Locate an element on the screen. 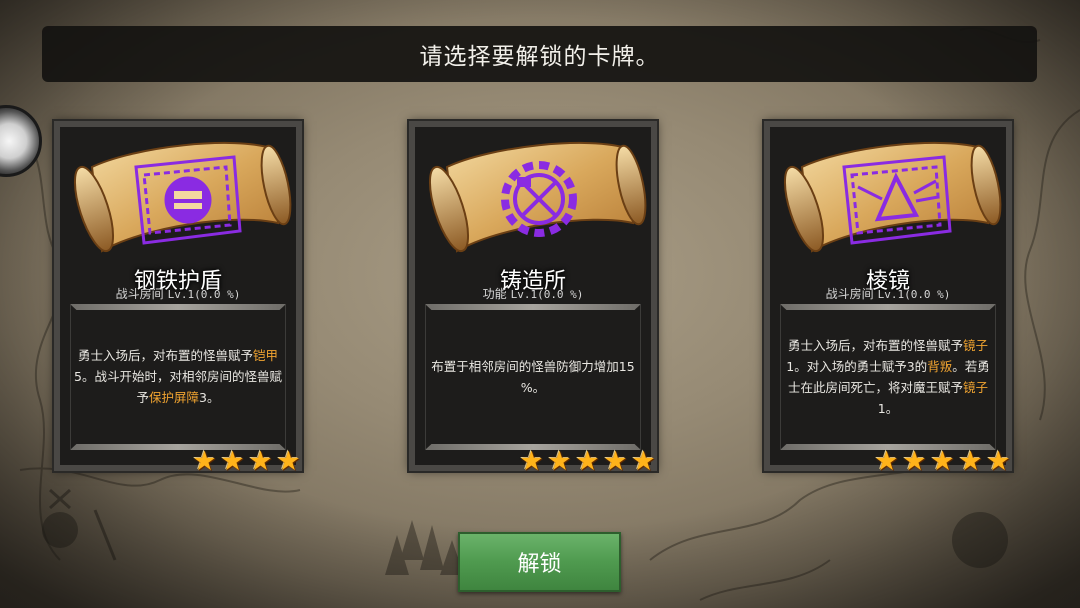  keyword-betrayal: 背叛 is located at coordinates (940, 366).